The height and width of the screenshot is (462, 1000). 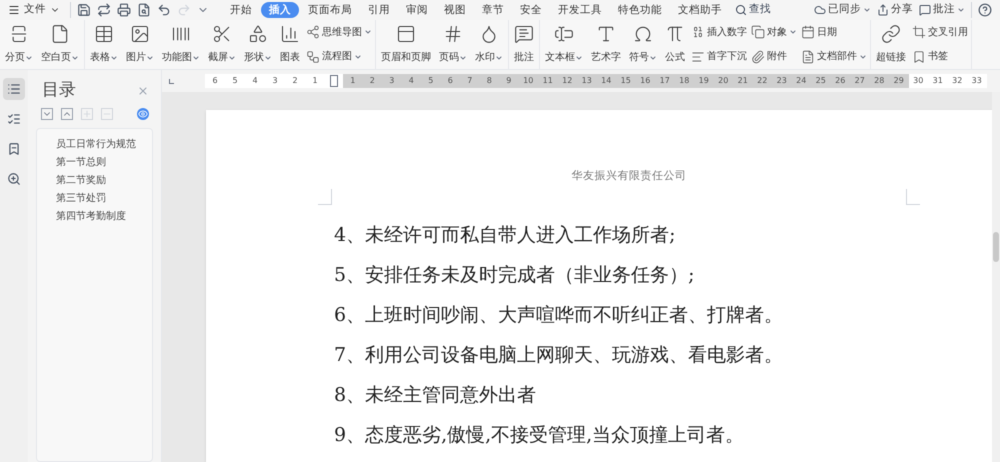 I want to click on indent-marker-icon, so click(x=334, y=81).